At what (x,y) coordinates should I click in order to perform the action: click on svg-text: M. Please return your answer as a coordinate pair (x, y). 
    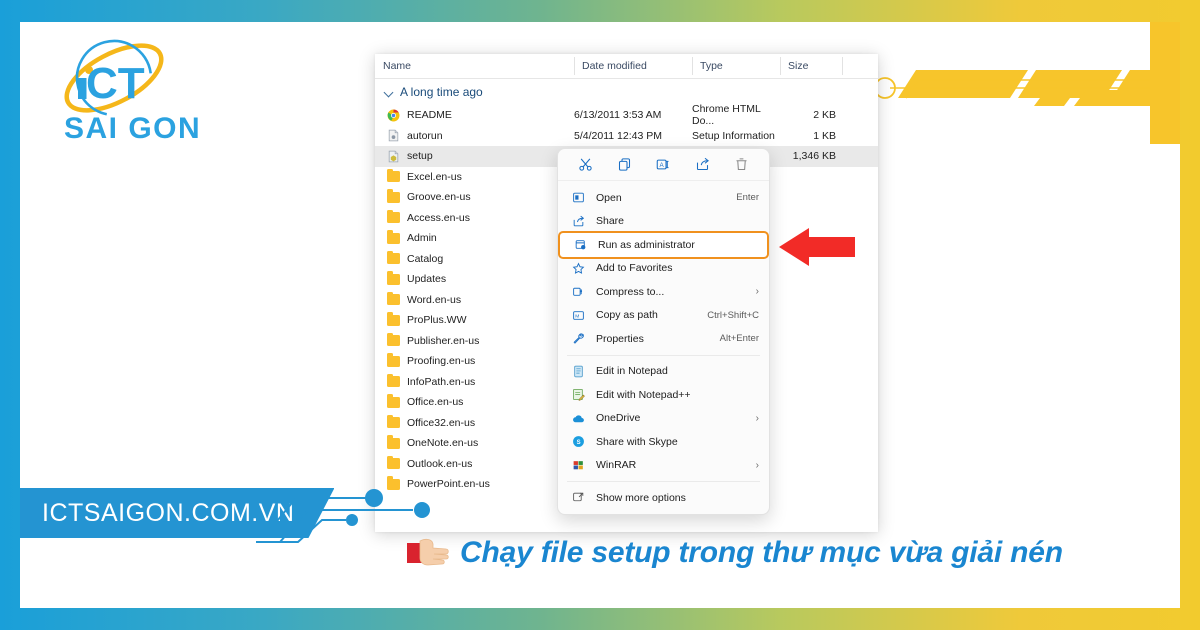
    Looking at the image, I should click on (577, 316).